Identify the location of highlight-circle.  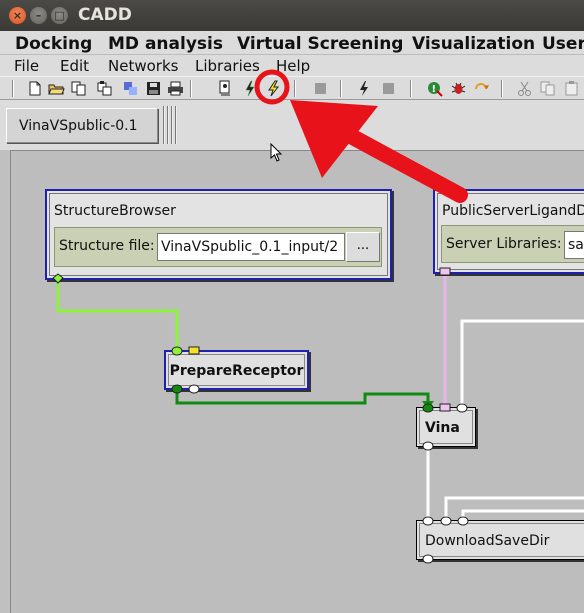
(272, 87).